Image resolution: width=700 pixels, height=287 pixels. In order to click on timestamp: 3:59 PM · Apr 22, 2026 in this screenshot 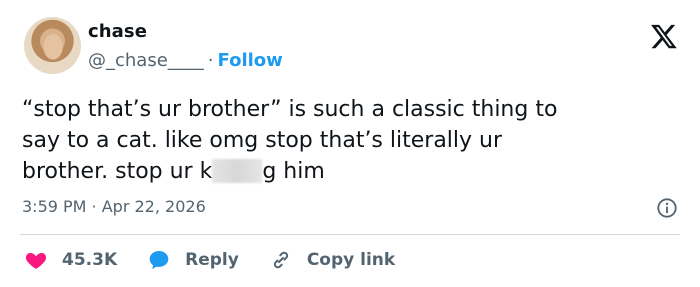, I will do `click(114, 206)`.